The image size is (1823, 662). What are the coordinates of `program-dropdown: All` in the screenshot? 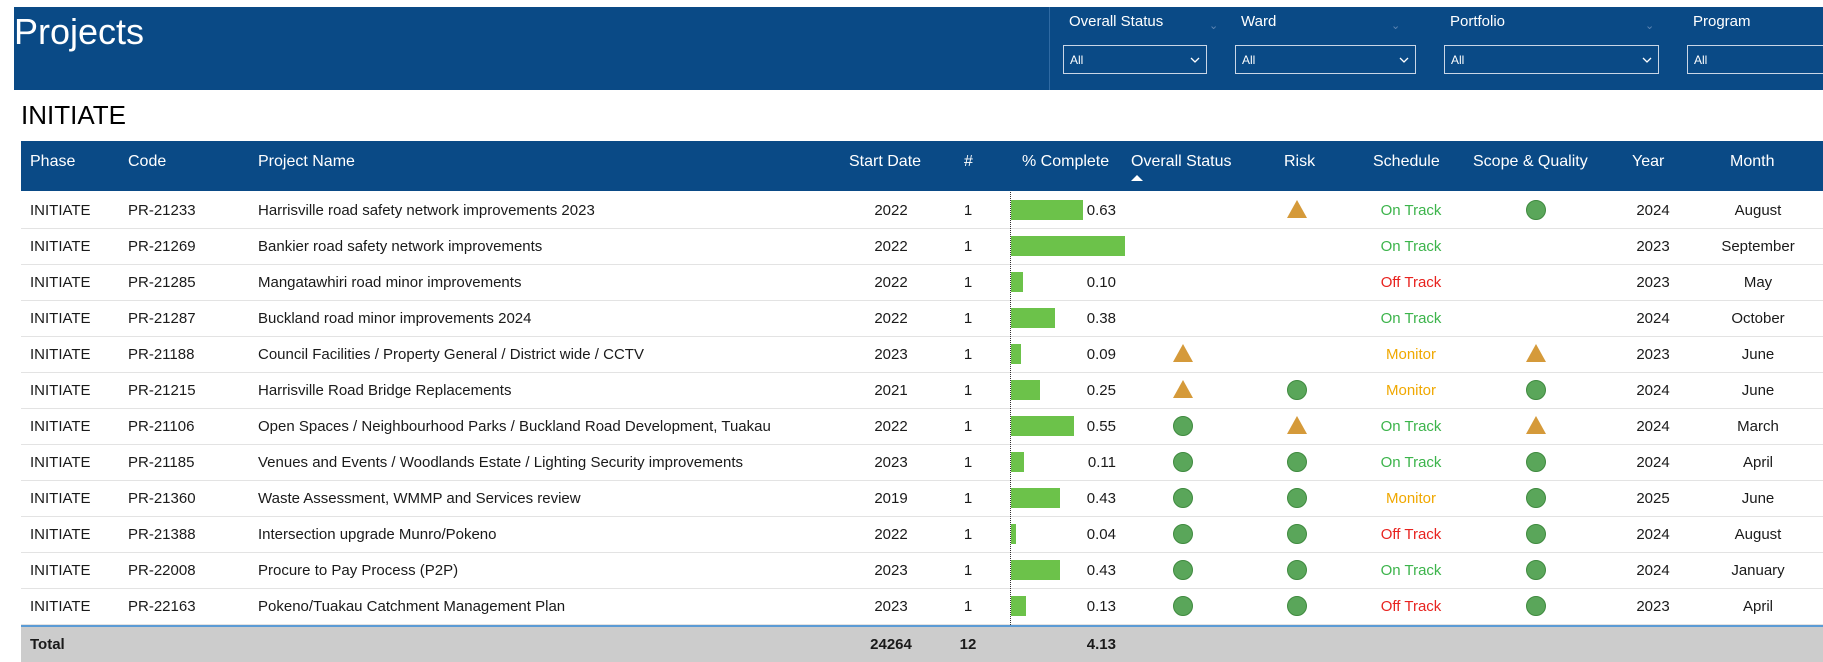 It's located at (1755, 59).